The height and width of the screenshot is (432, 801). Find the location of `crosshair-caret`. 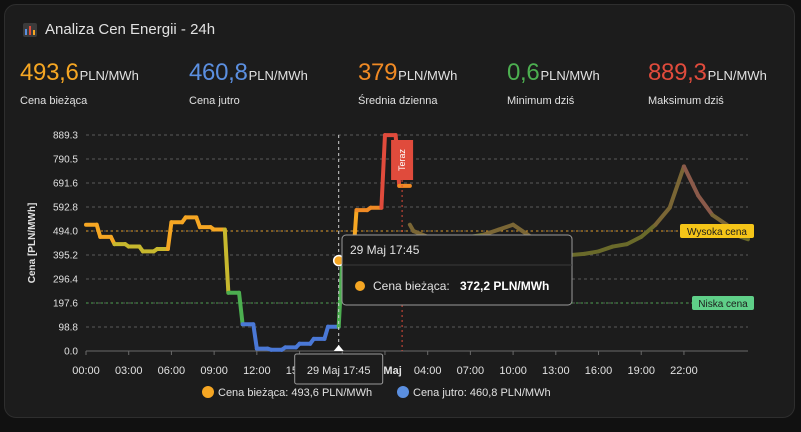

crosshair-caret is located at coordinates (338, 348).